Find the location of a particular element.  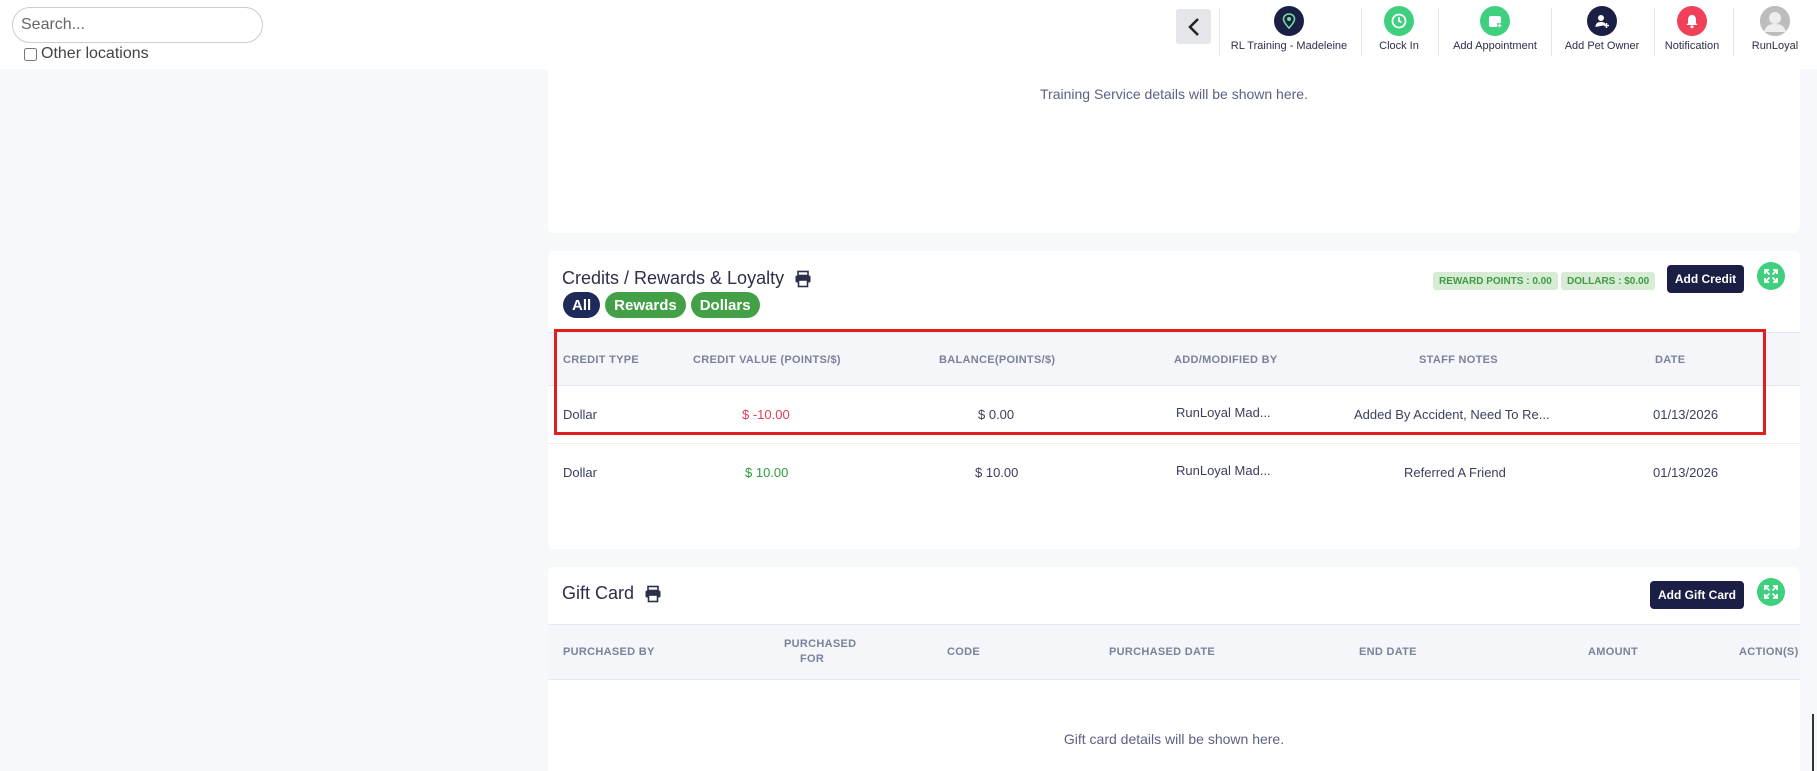

add-gift-card-button: Add Gift Card is located at coordinates (1697, 595).